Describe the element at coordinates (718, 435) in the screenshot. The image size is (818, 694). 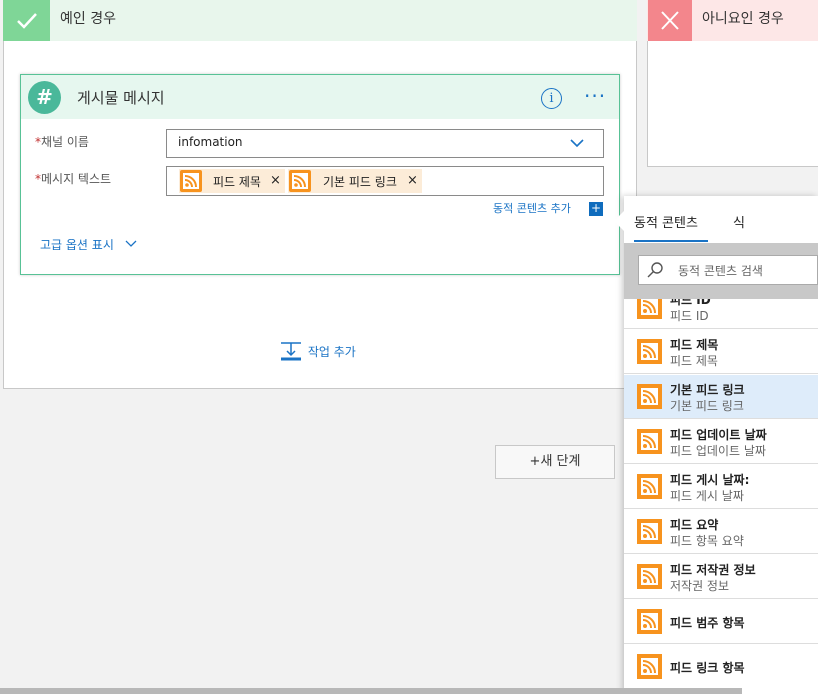
I see `item-title: 피드 업데이트 날짜` at that location.